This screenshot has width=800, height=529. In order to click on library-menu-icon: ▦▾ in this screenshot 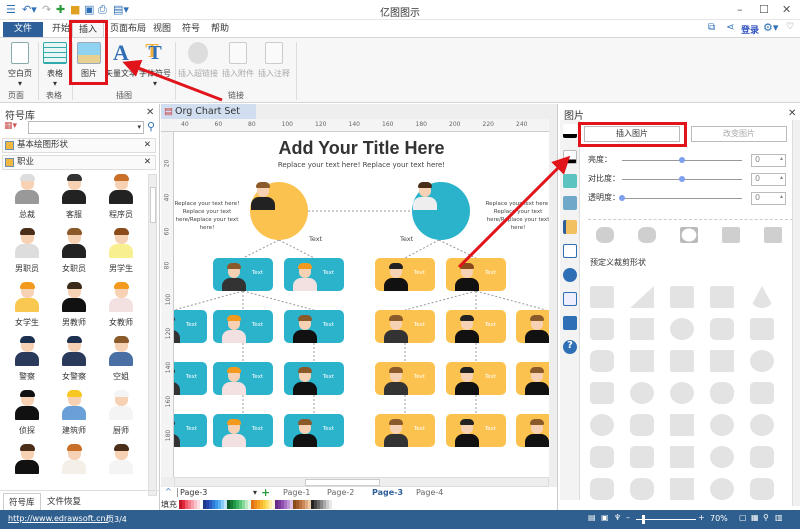, I will do `click(10, 126)`.